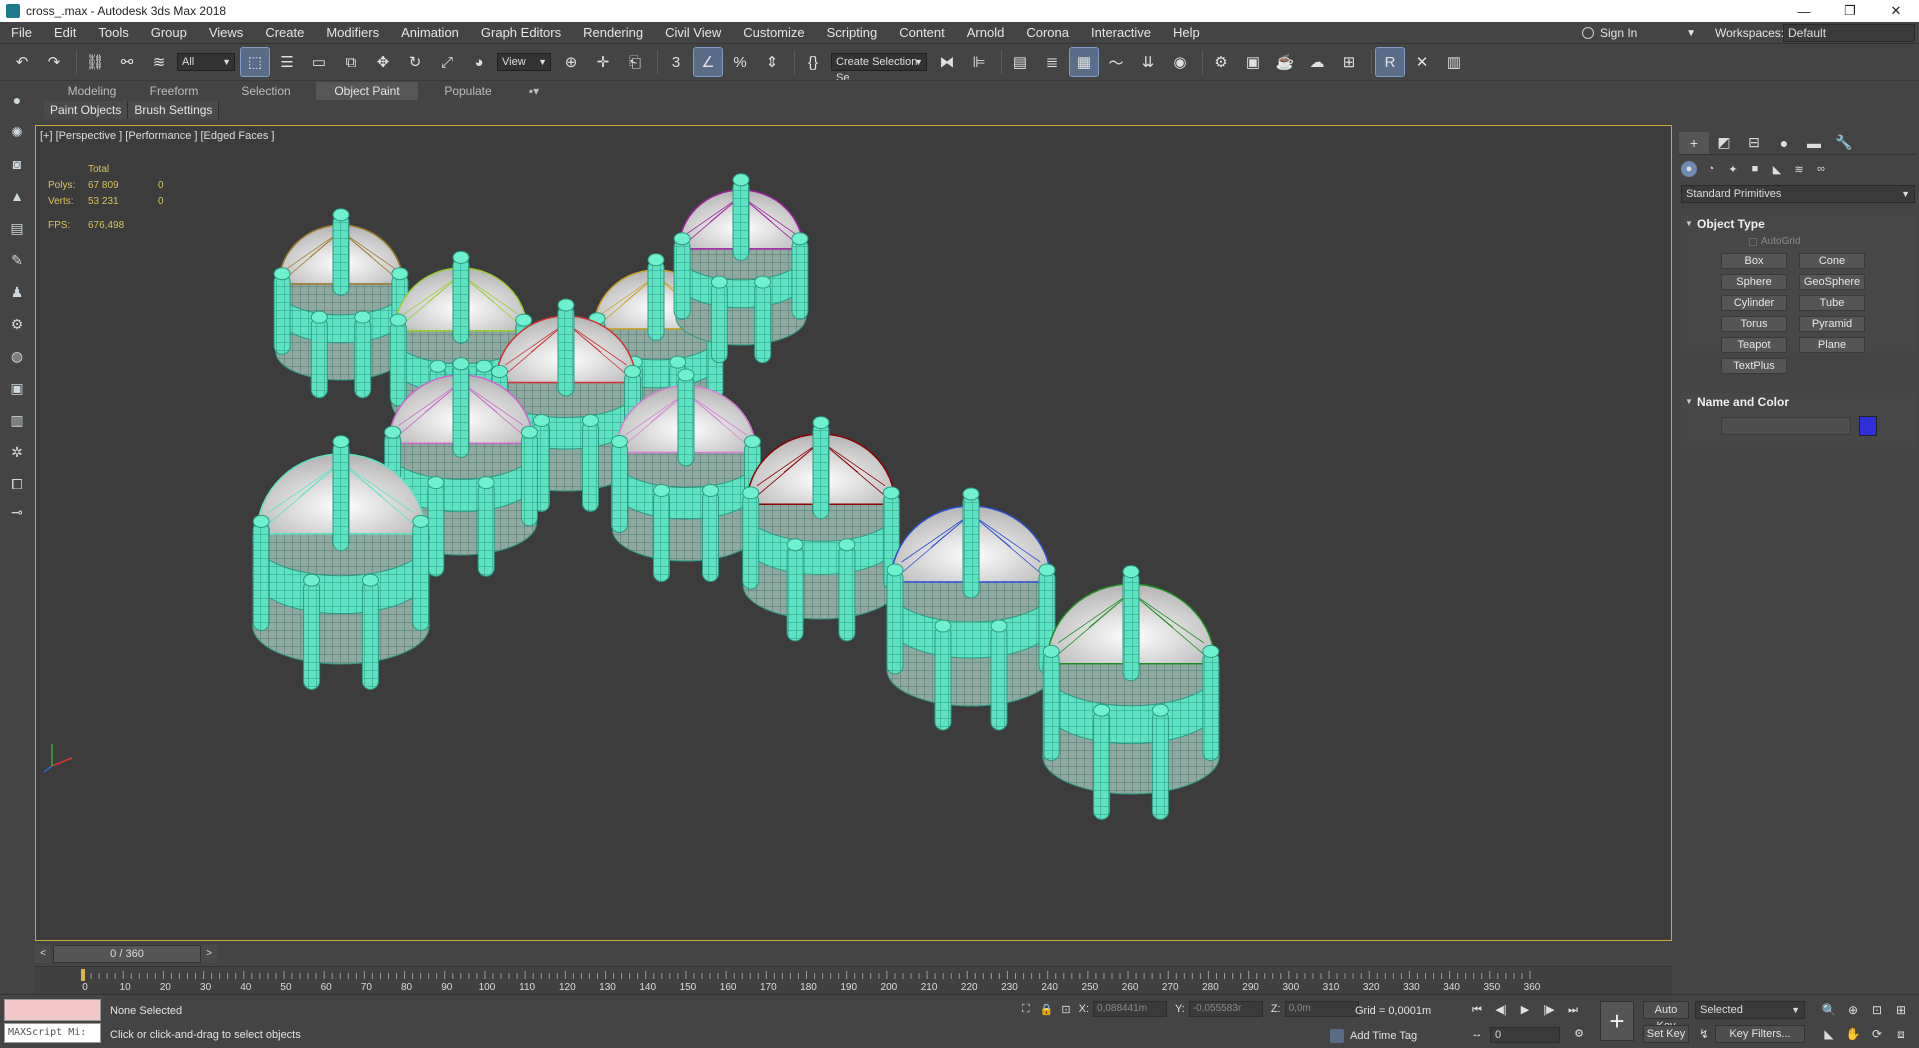  What do you see at coordinates (1225, 1009) in the screenshot?
I see `y-coordinate-field: -0,055583r` at bounding box center [1225, 1009].